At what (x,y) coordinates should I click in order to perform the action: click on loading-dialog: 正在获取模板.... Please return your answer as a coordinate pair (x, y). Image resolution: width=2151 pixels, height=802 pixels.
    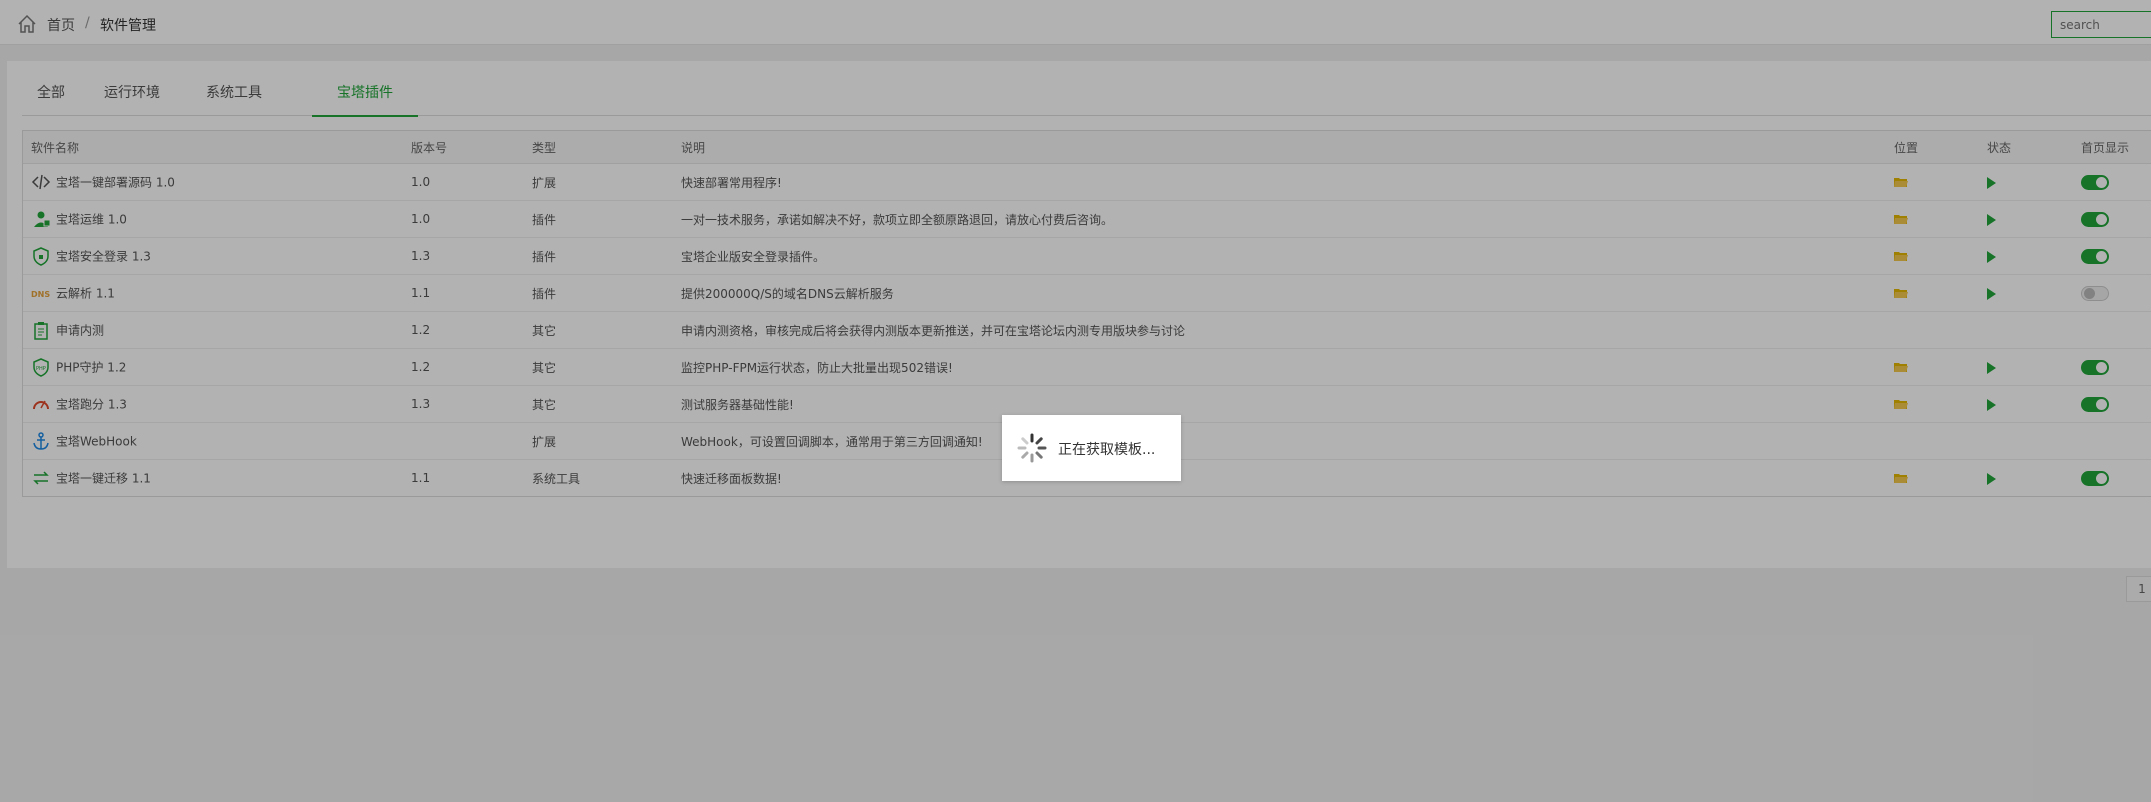
    Looking at the image, I should click on (1091, 448).